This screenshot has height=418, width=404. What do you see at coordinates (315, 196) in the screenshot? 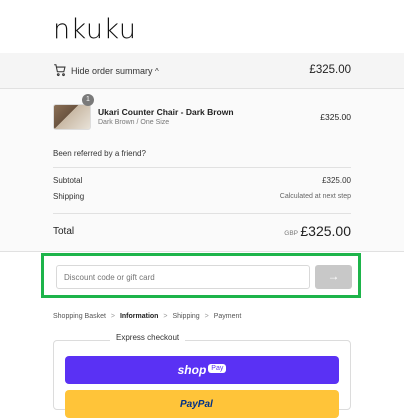
I see `shipping-value: Calculated at next step` at bounding box center [315, 196].